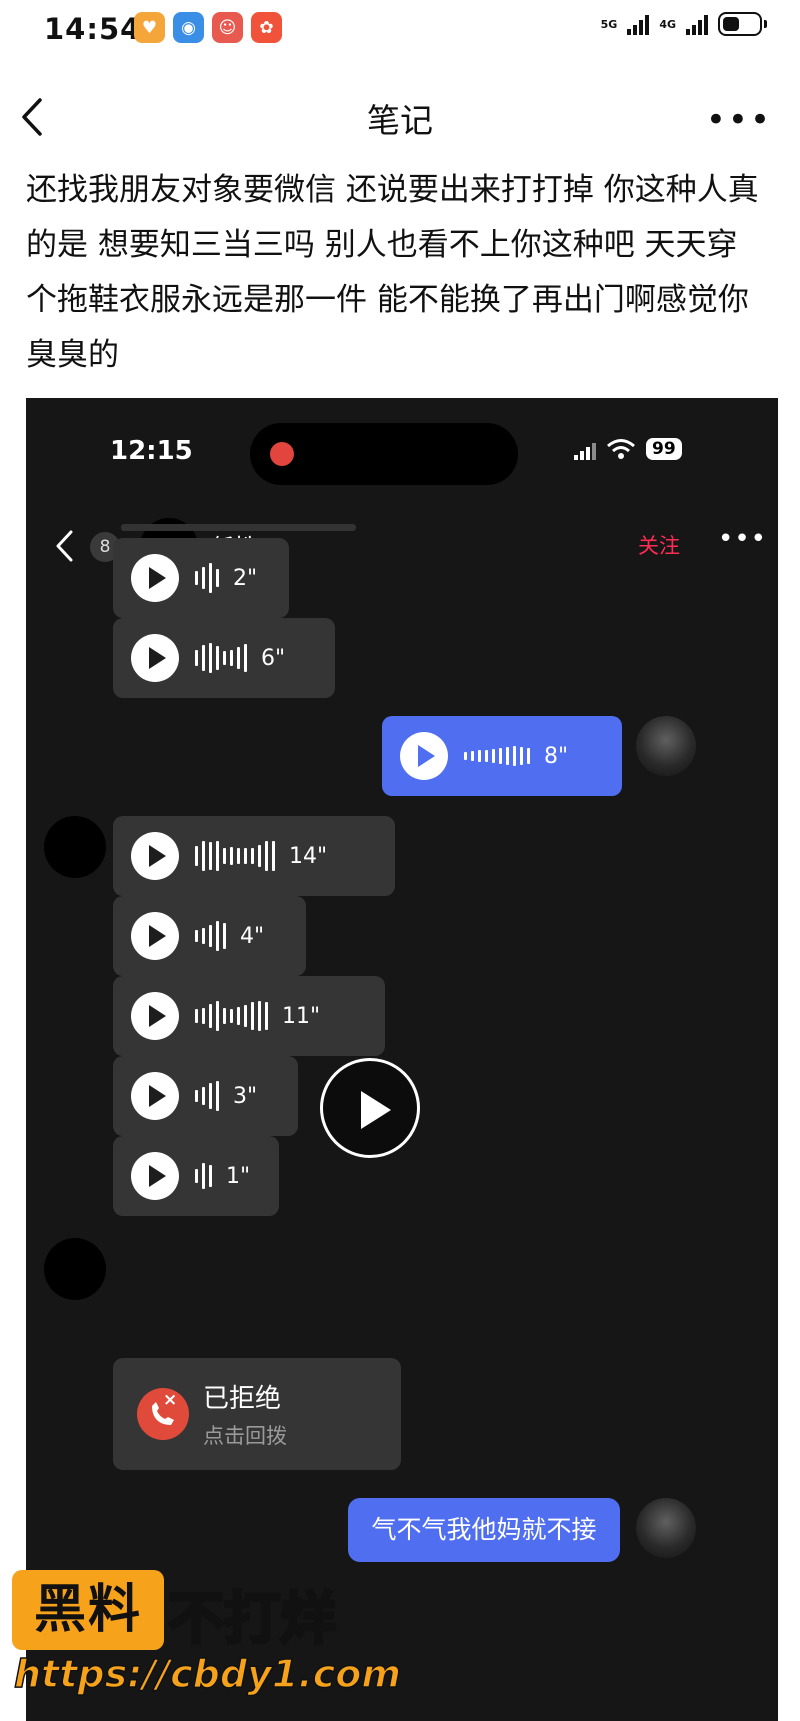  What do you see at coordinates (266, 27) in the screenshot?
I see `grid-app-icon: ✿` at bounding box center [266, 27].